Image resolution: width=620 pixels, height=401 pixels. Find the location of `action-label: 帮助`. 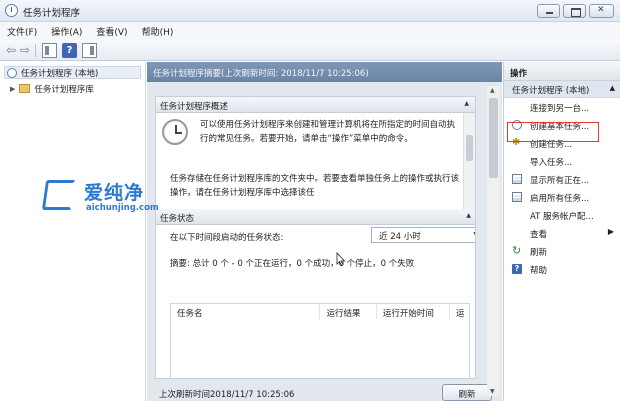

action-label: 帮助 is located at coordinates (539, 271).